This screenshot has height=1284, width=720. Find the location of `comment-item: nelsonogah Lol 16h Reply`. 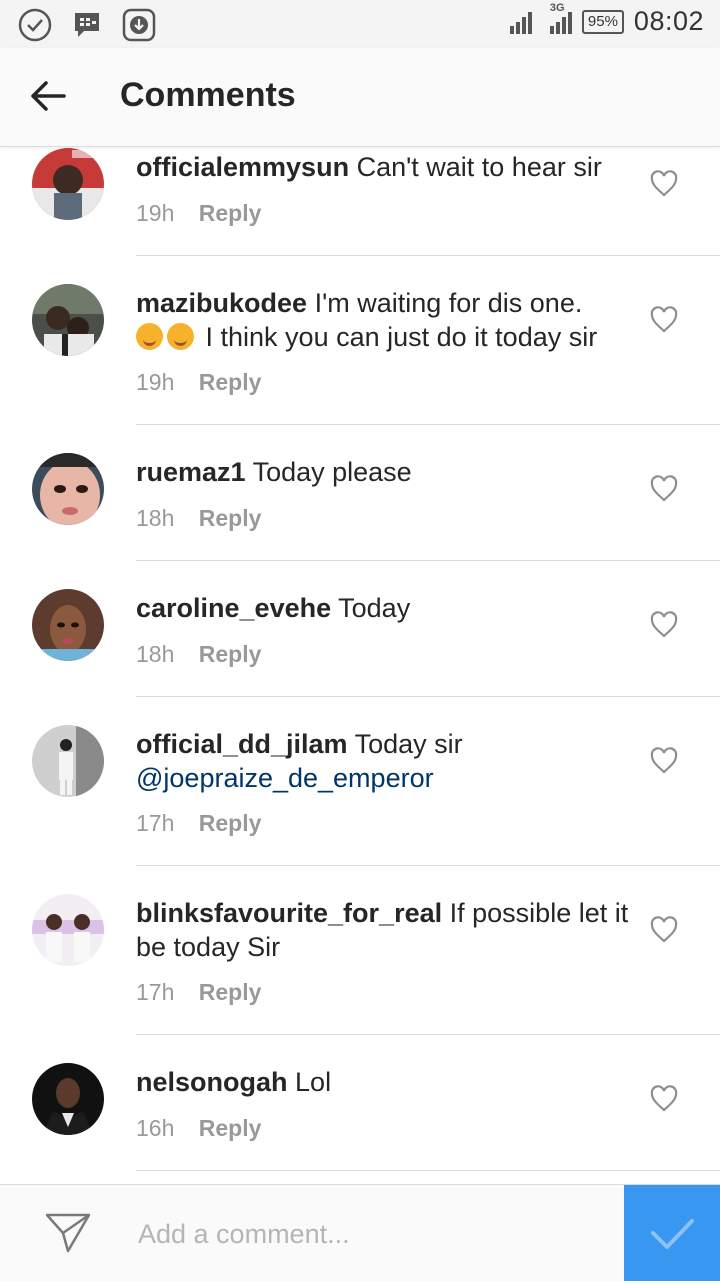

comment-item: nelsonogah Lol 16h Reply is located at coordinates (360, 1103).